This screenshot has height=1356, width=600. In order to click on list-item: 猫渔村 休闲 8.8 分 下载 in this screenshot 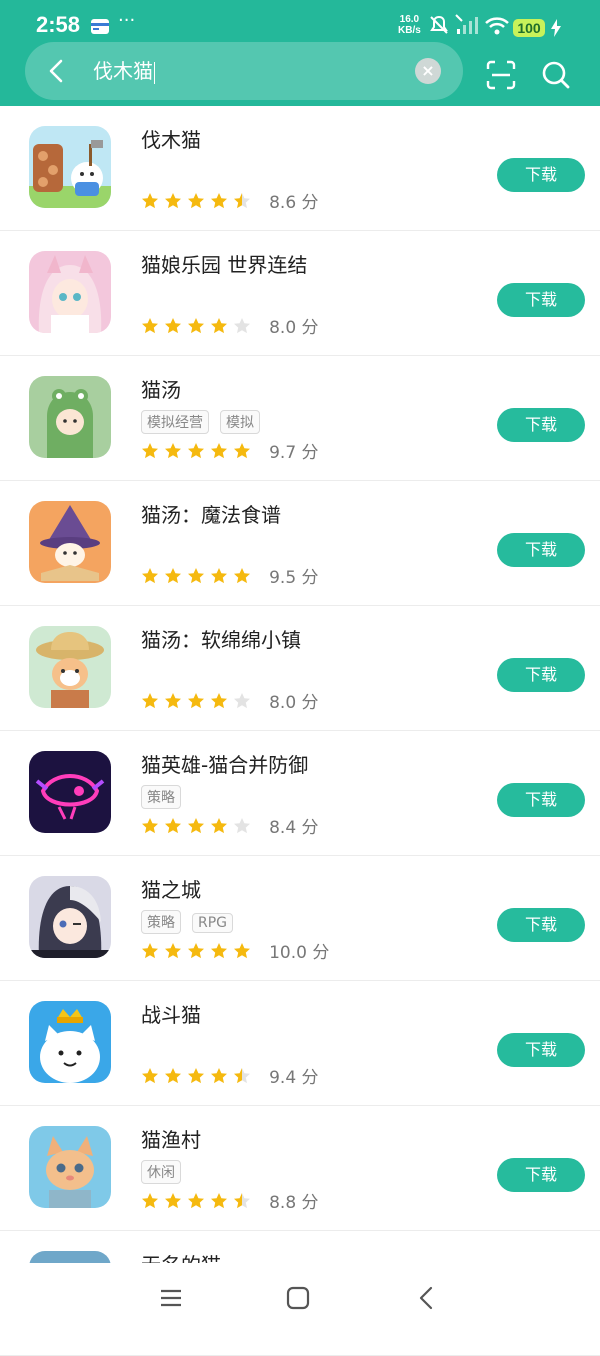, I will do `click(300, 1168)`.